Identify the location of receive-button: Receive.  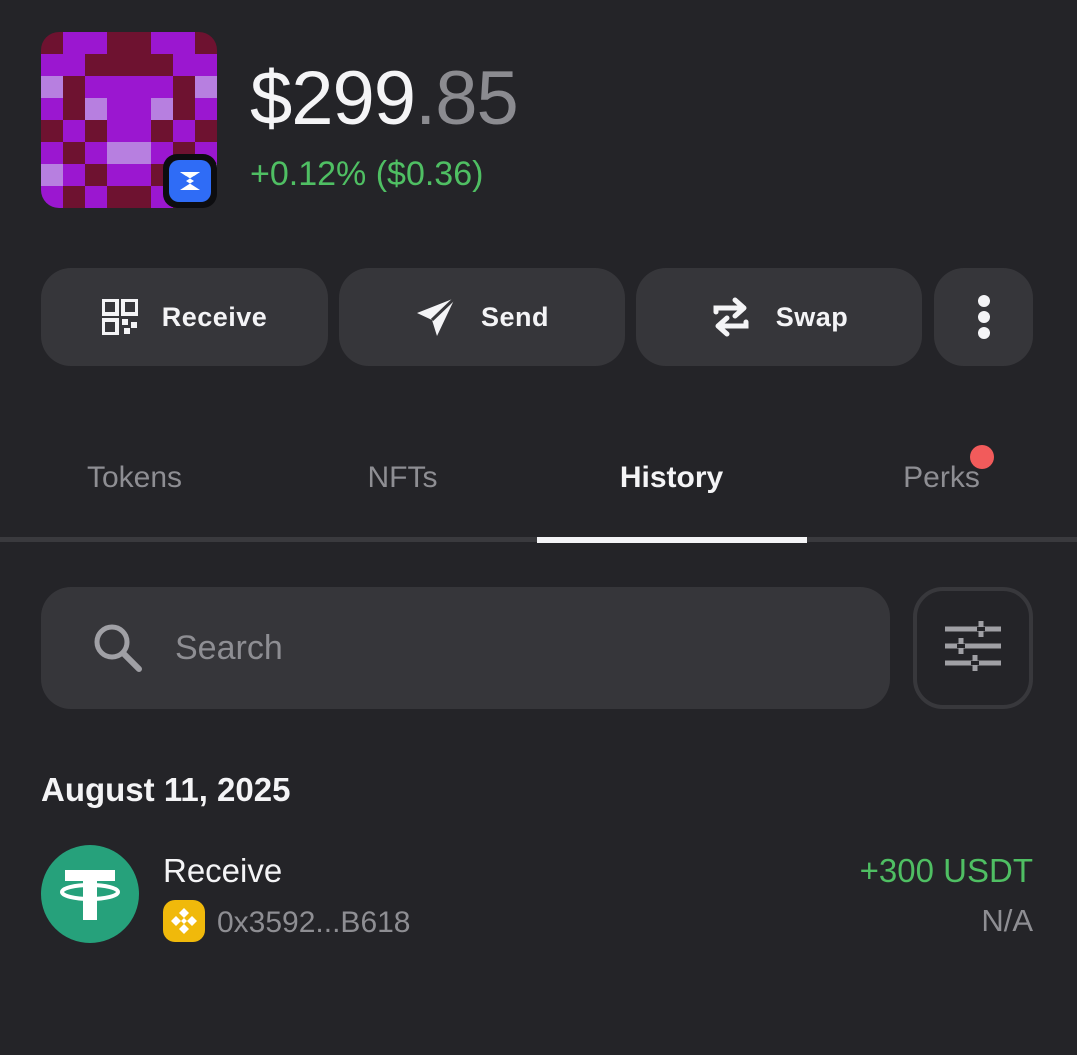
(184, 317).